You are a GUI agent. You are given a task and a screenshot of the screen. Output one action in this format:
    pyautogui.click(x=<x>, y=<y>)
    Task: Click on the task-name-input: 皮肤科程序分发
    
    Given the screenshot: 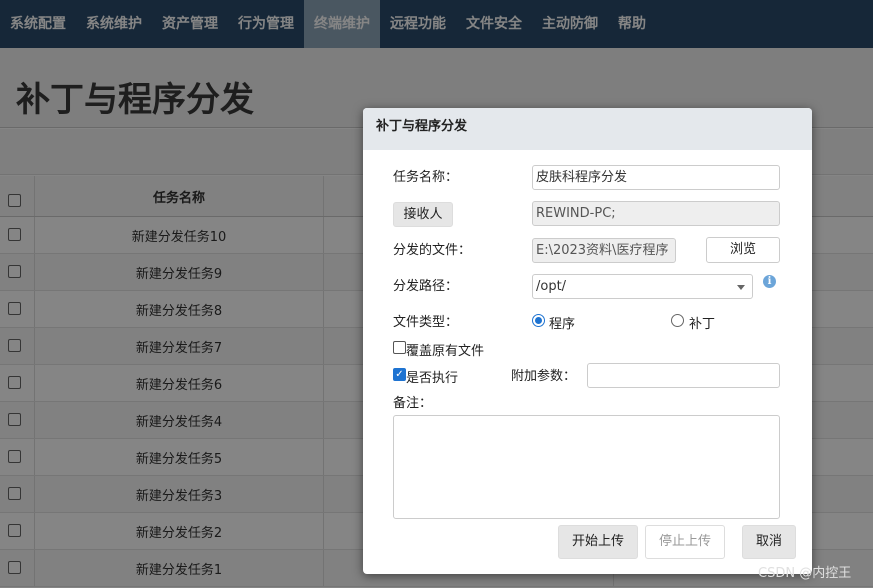 What is the action you would take?
    pyautogui.click(x=656, y=177)
    